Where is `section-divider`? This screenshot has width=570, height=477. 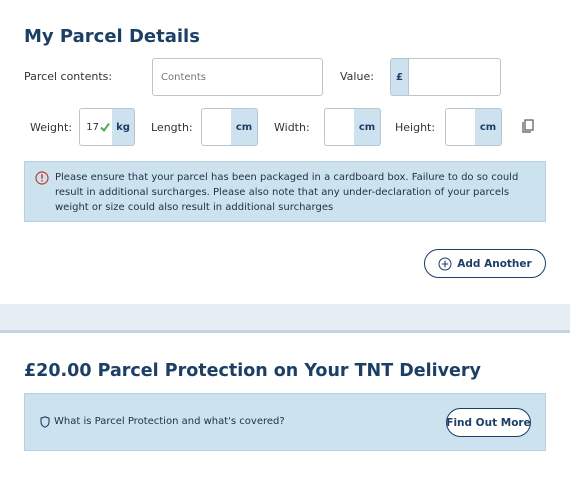
section-divider is located at coordinates (285, 317).